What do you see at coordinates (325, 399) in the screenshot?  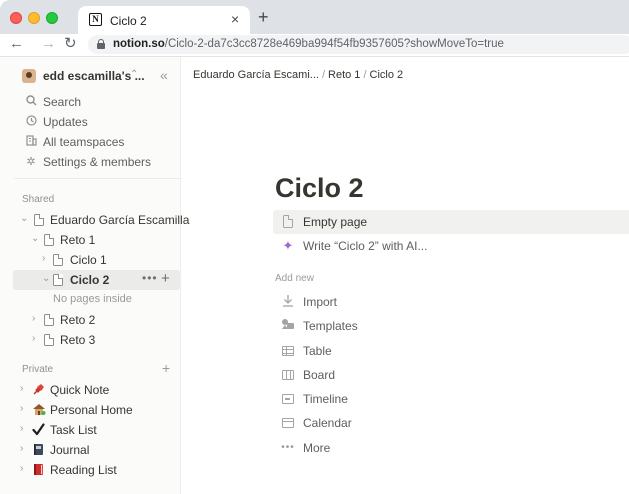 I see `option-label: Timeline` at bounding box center [325, 399].